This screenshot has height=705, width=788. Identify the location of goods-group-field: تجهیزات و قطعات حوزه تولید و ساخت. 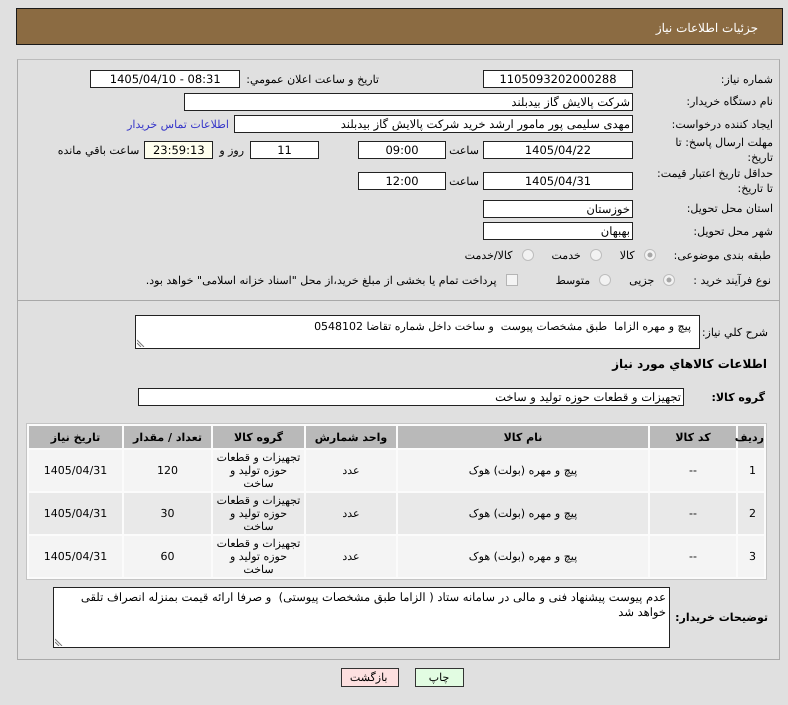
(411, 397).